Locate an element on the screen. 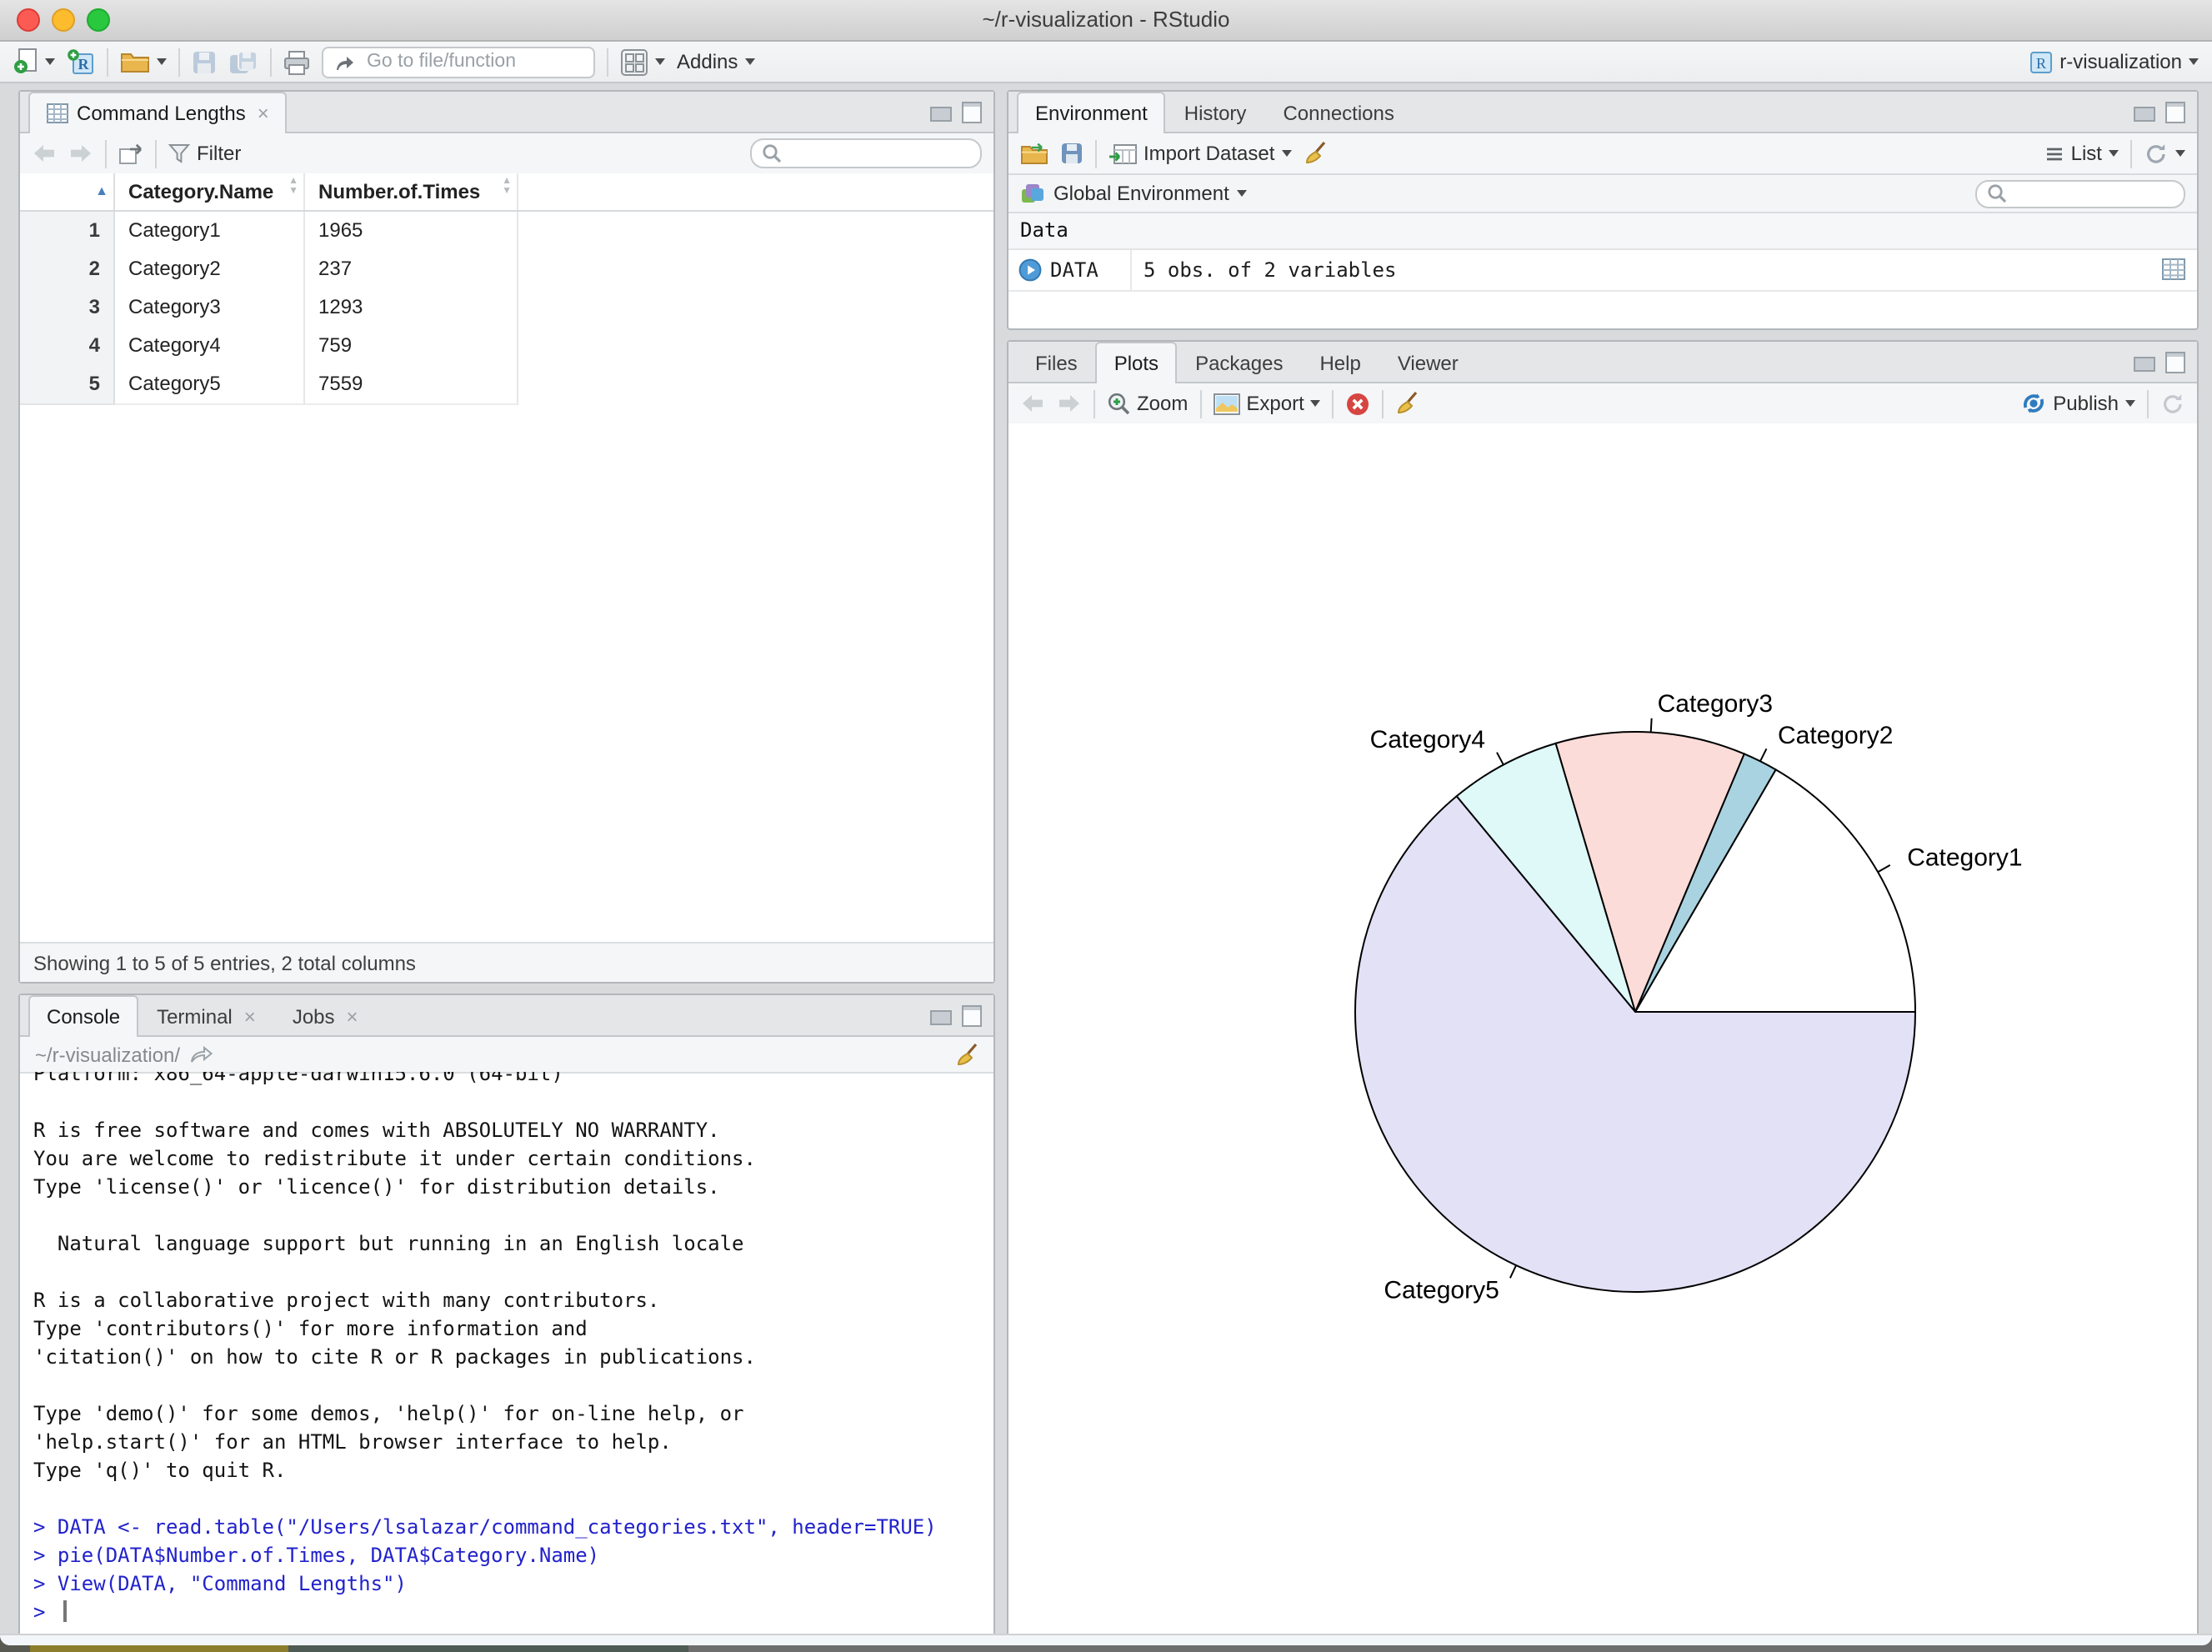 The image size is (2212, 1652). refresh-plot-icon is located at coordinates (2172, 403).